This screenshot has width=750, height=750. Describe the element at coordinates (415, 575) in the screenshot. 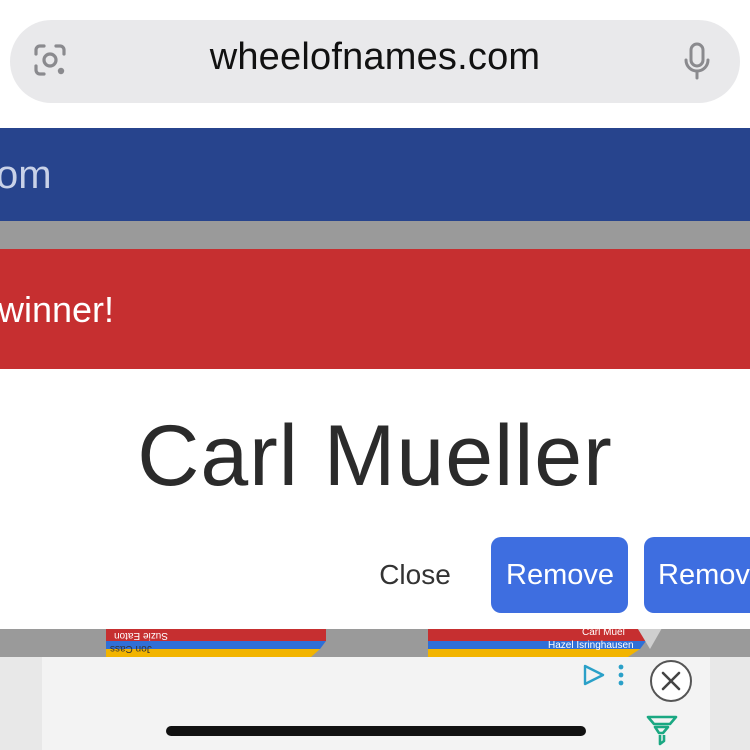

I see `close-button: Close` at that location.